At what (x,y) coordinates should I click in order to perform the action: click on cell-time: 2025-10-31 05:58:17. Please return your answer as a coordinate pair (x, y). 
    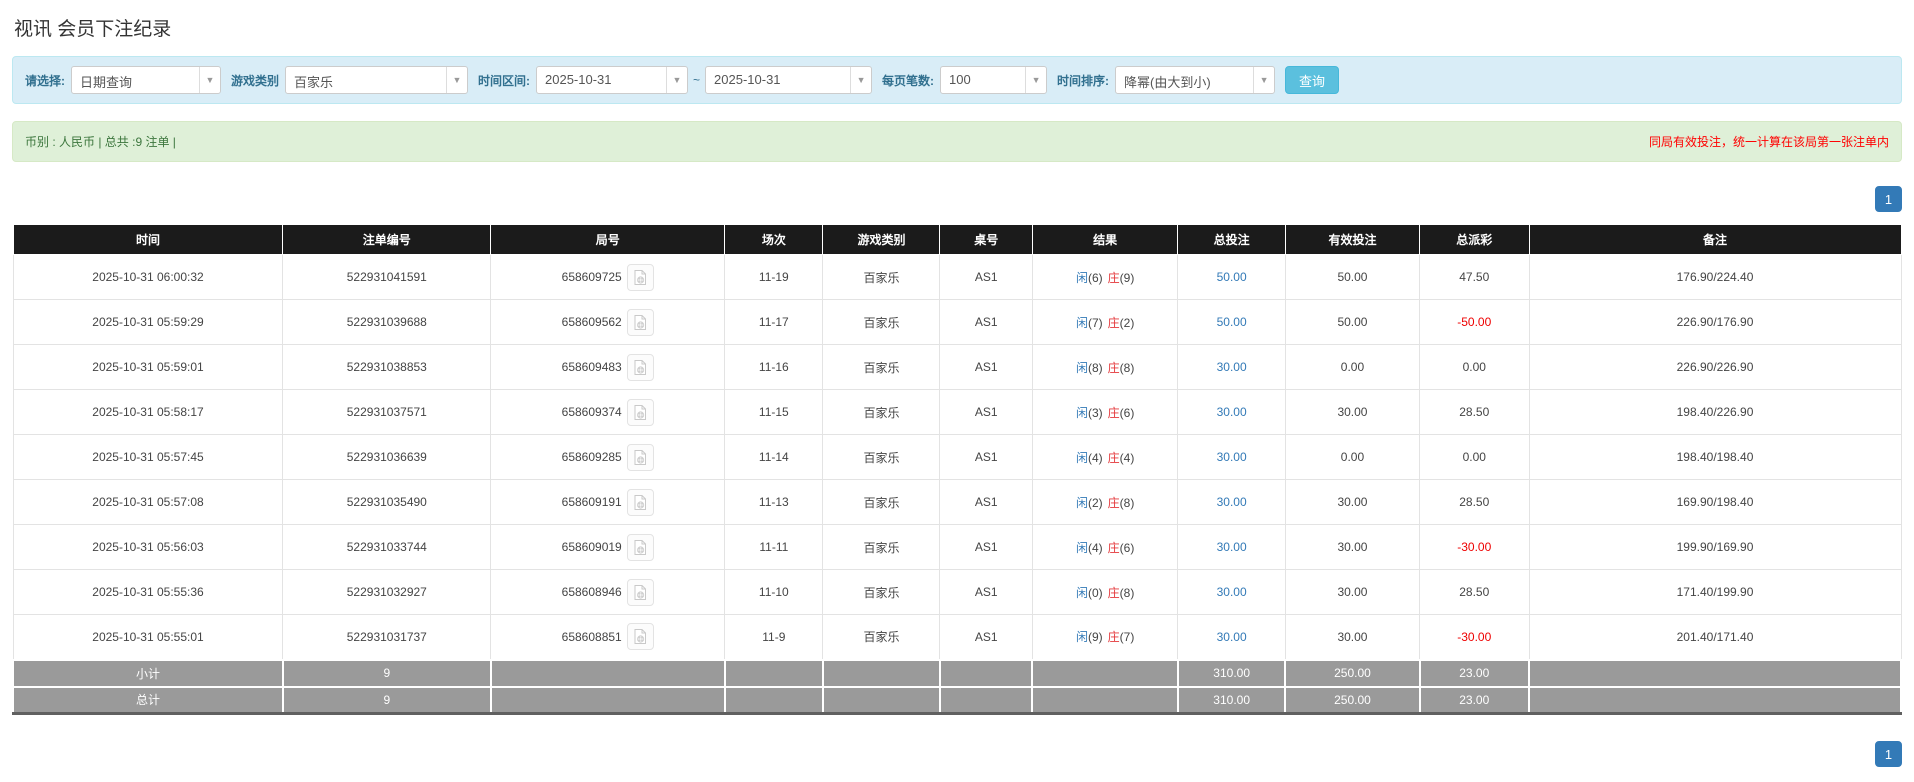
    Looking at the image, I should click on (148, 412).